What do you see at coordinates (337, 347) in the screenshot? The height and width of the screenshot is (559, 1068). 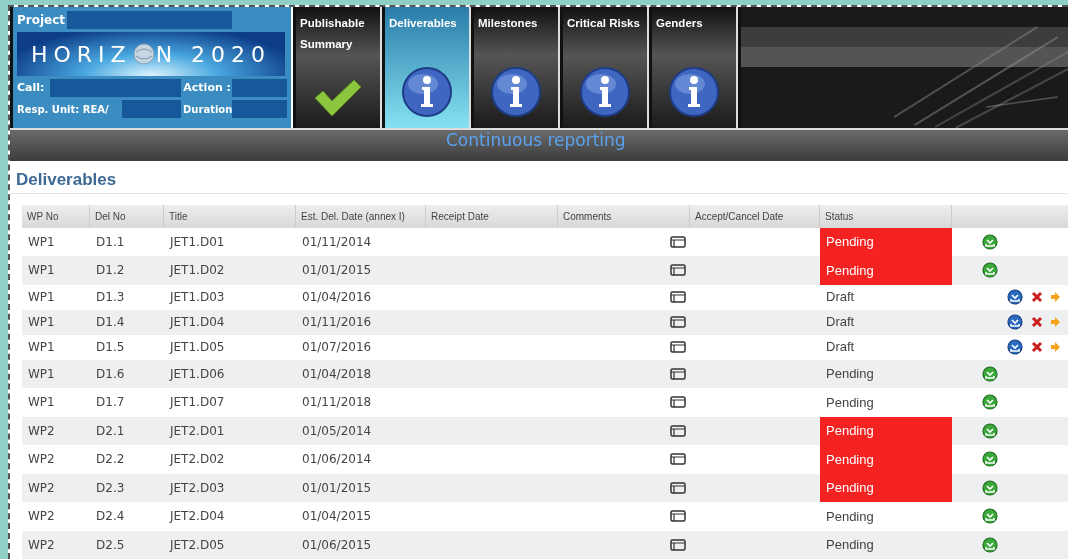 I see `table-cell-text: 01/07/2016` at bounding box center [337, 347].